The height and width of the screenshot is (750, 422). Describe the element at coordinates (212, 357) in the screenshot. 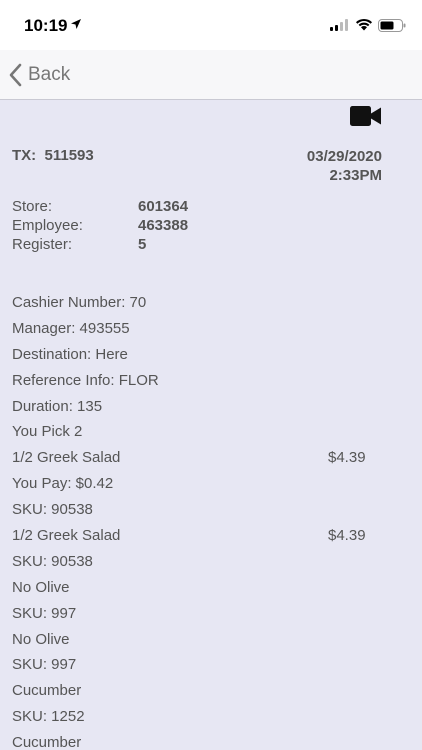

I see `receipt-line: Destination: Here` at that location.